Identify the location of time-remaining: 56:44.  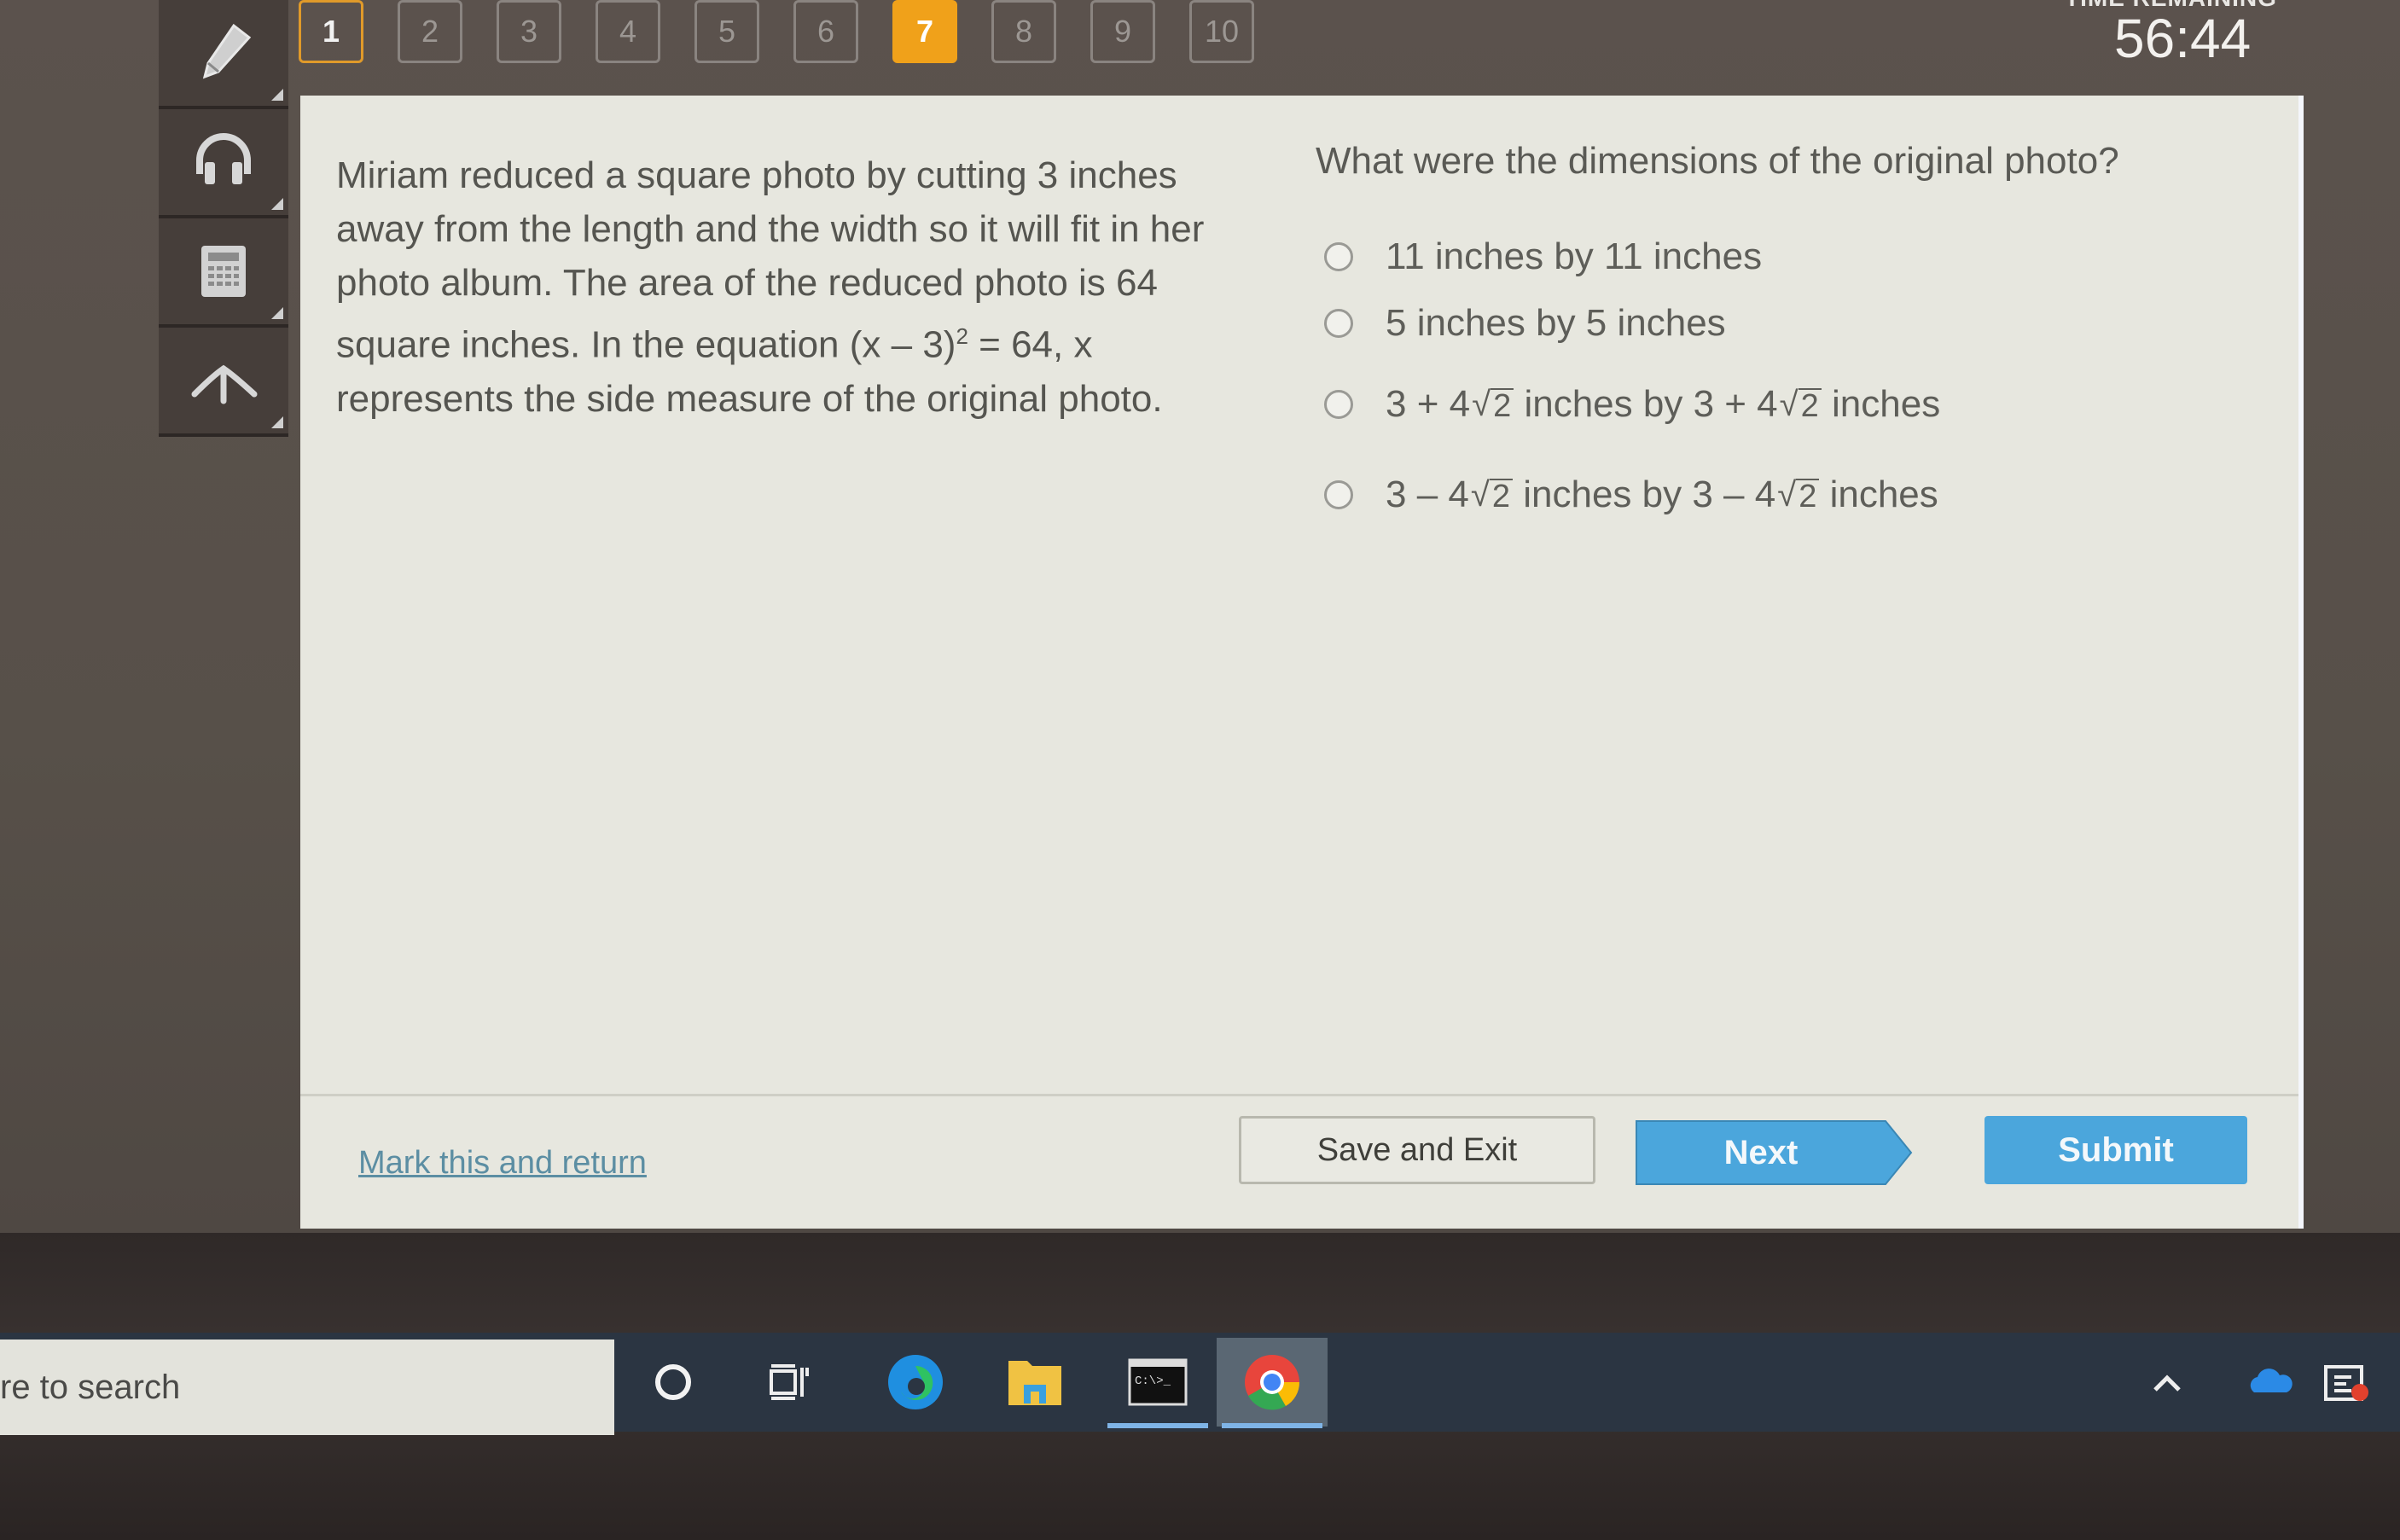
(2183, 38).